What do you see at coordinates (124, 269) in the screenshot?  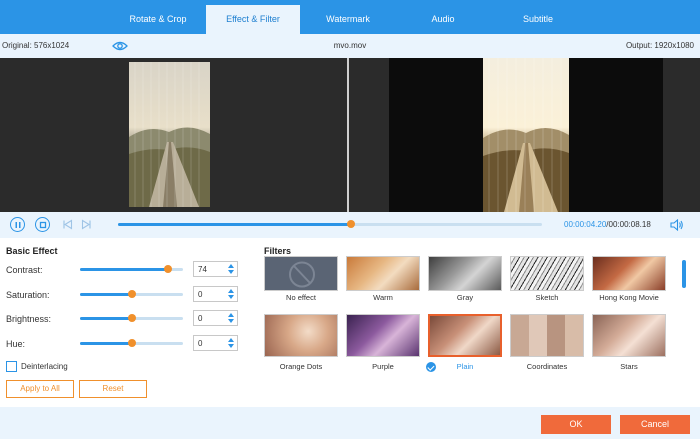 I see `contrast-slider-fill` at bounding box center [124, 269].